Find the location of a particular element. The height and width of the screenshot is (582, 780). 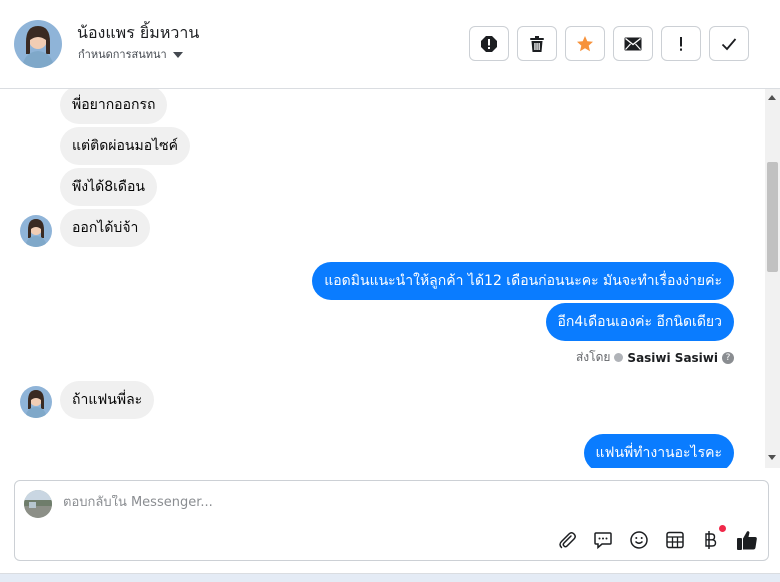

reply-composer is located at coordinates (391, 520).